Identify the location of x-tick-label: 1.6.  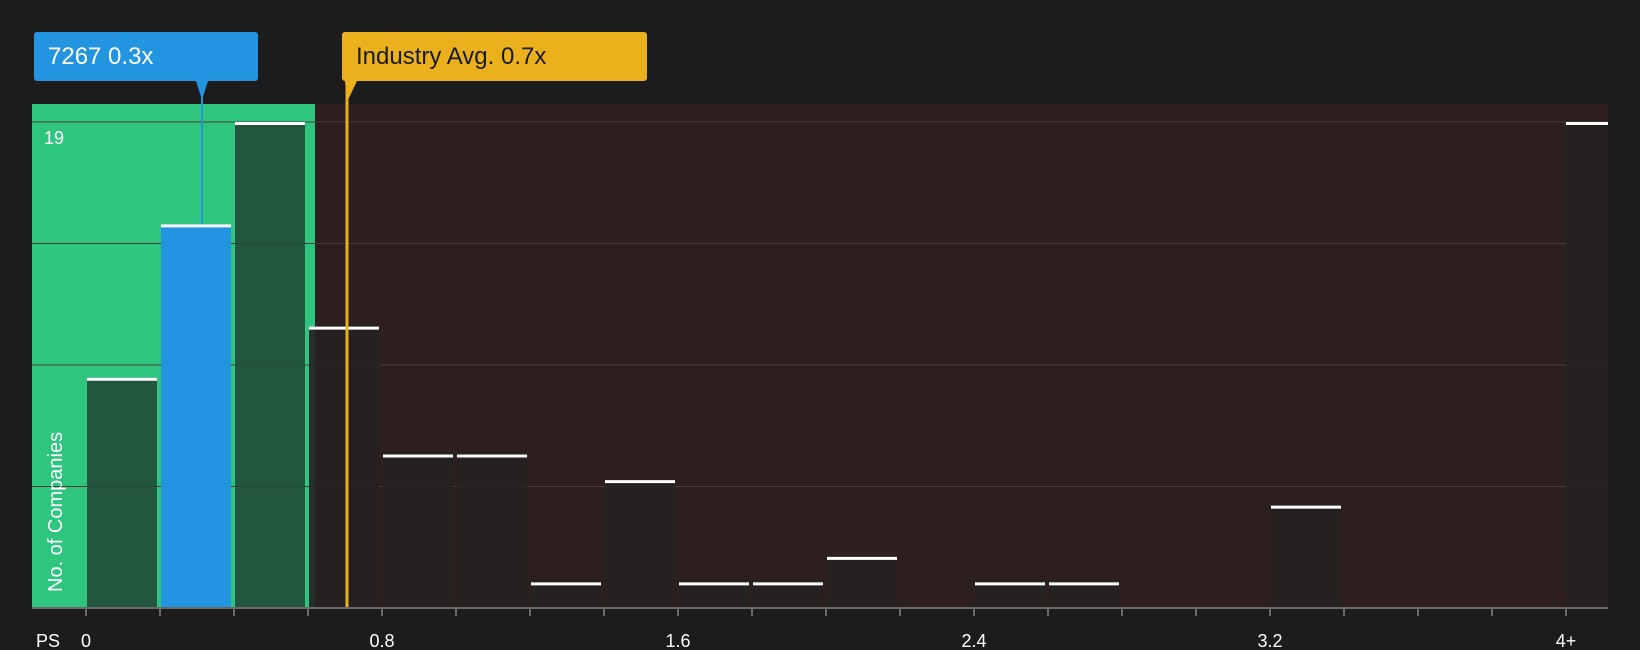
(677, 640).